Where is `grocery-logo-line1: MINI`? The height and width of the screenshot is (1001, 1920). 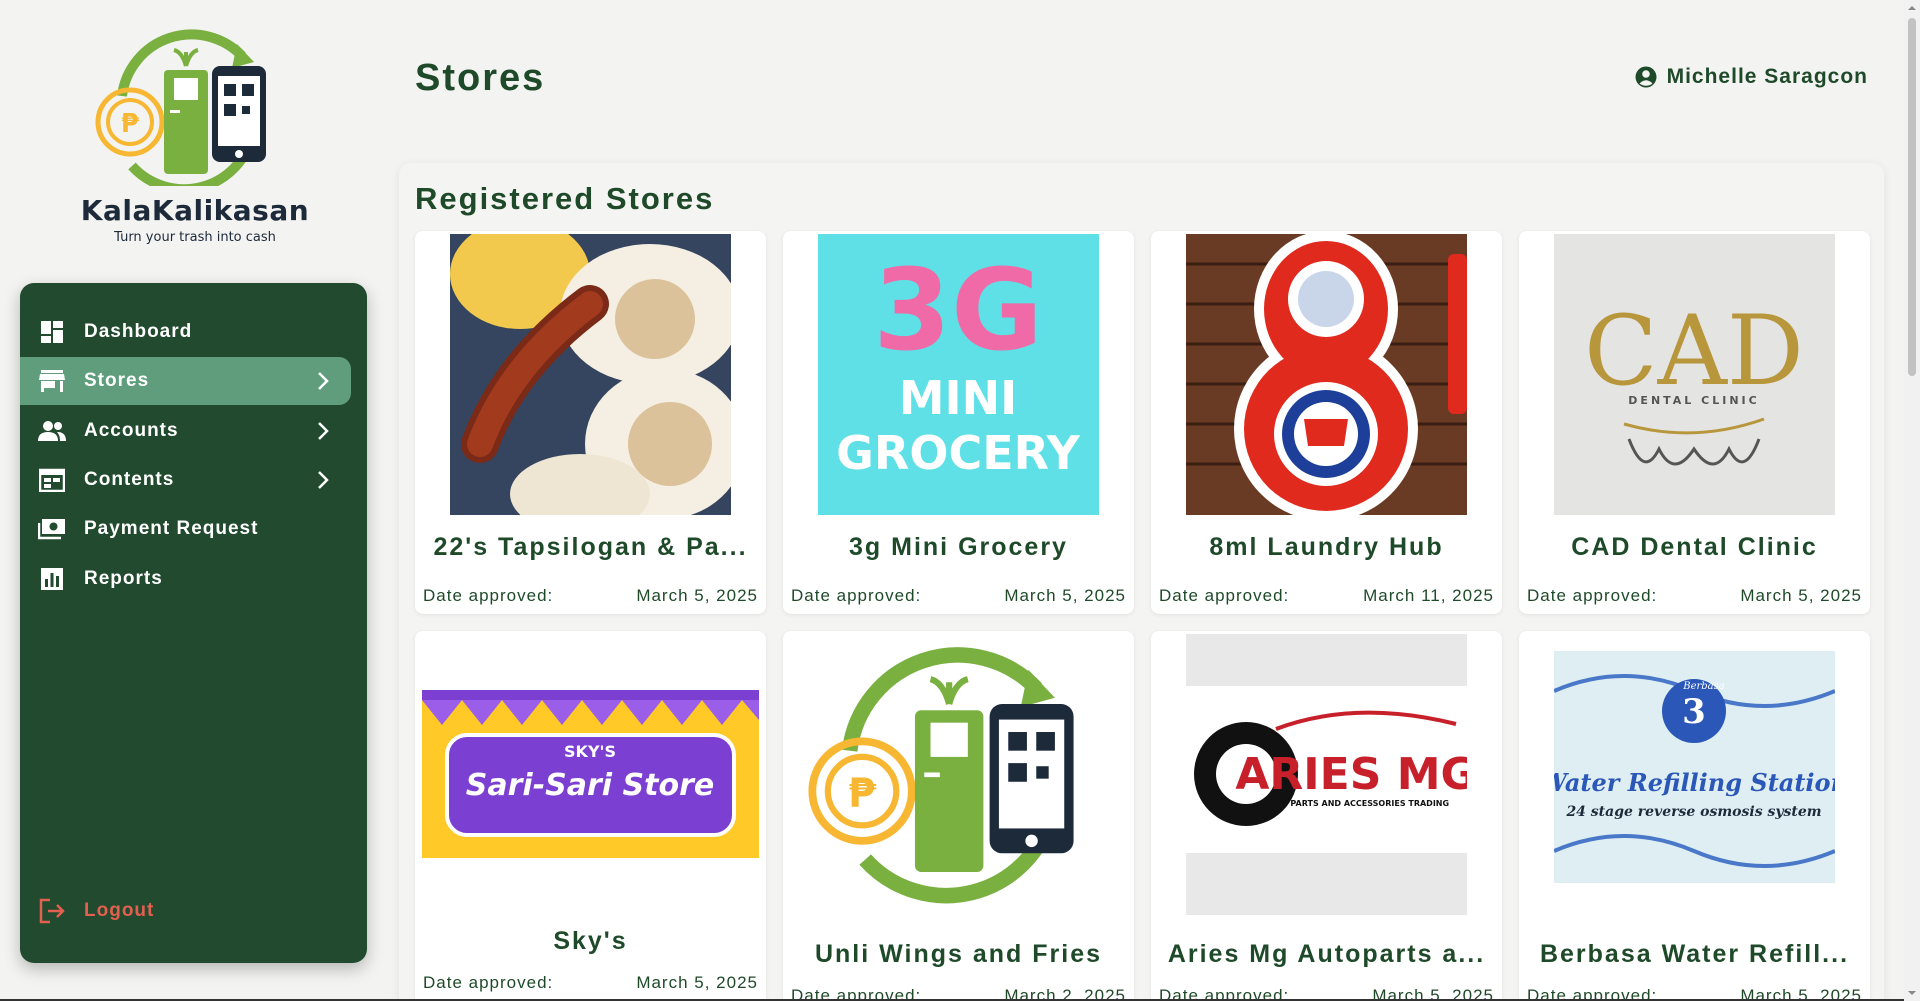
grocery-logo-line1: MINI is located at coordinates (958, 398).